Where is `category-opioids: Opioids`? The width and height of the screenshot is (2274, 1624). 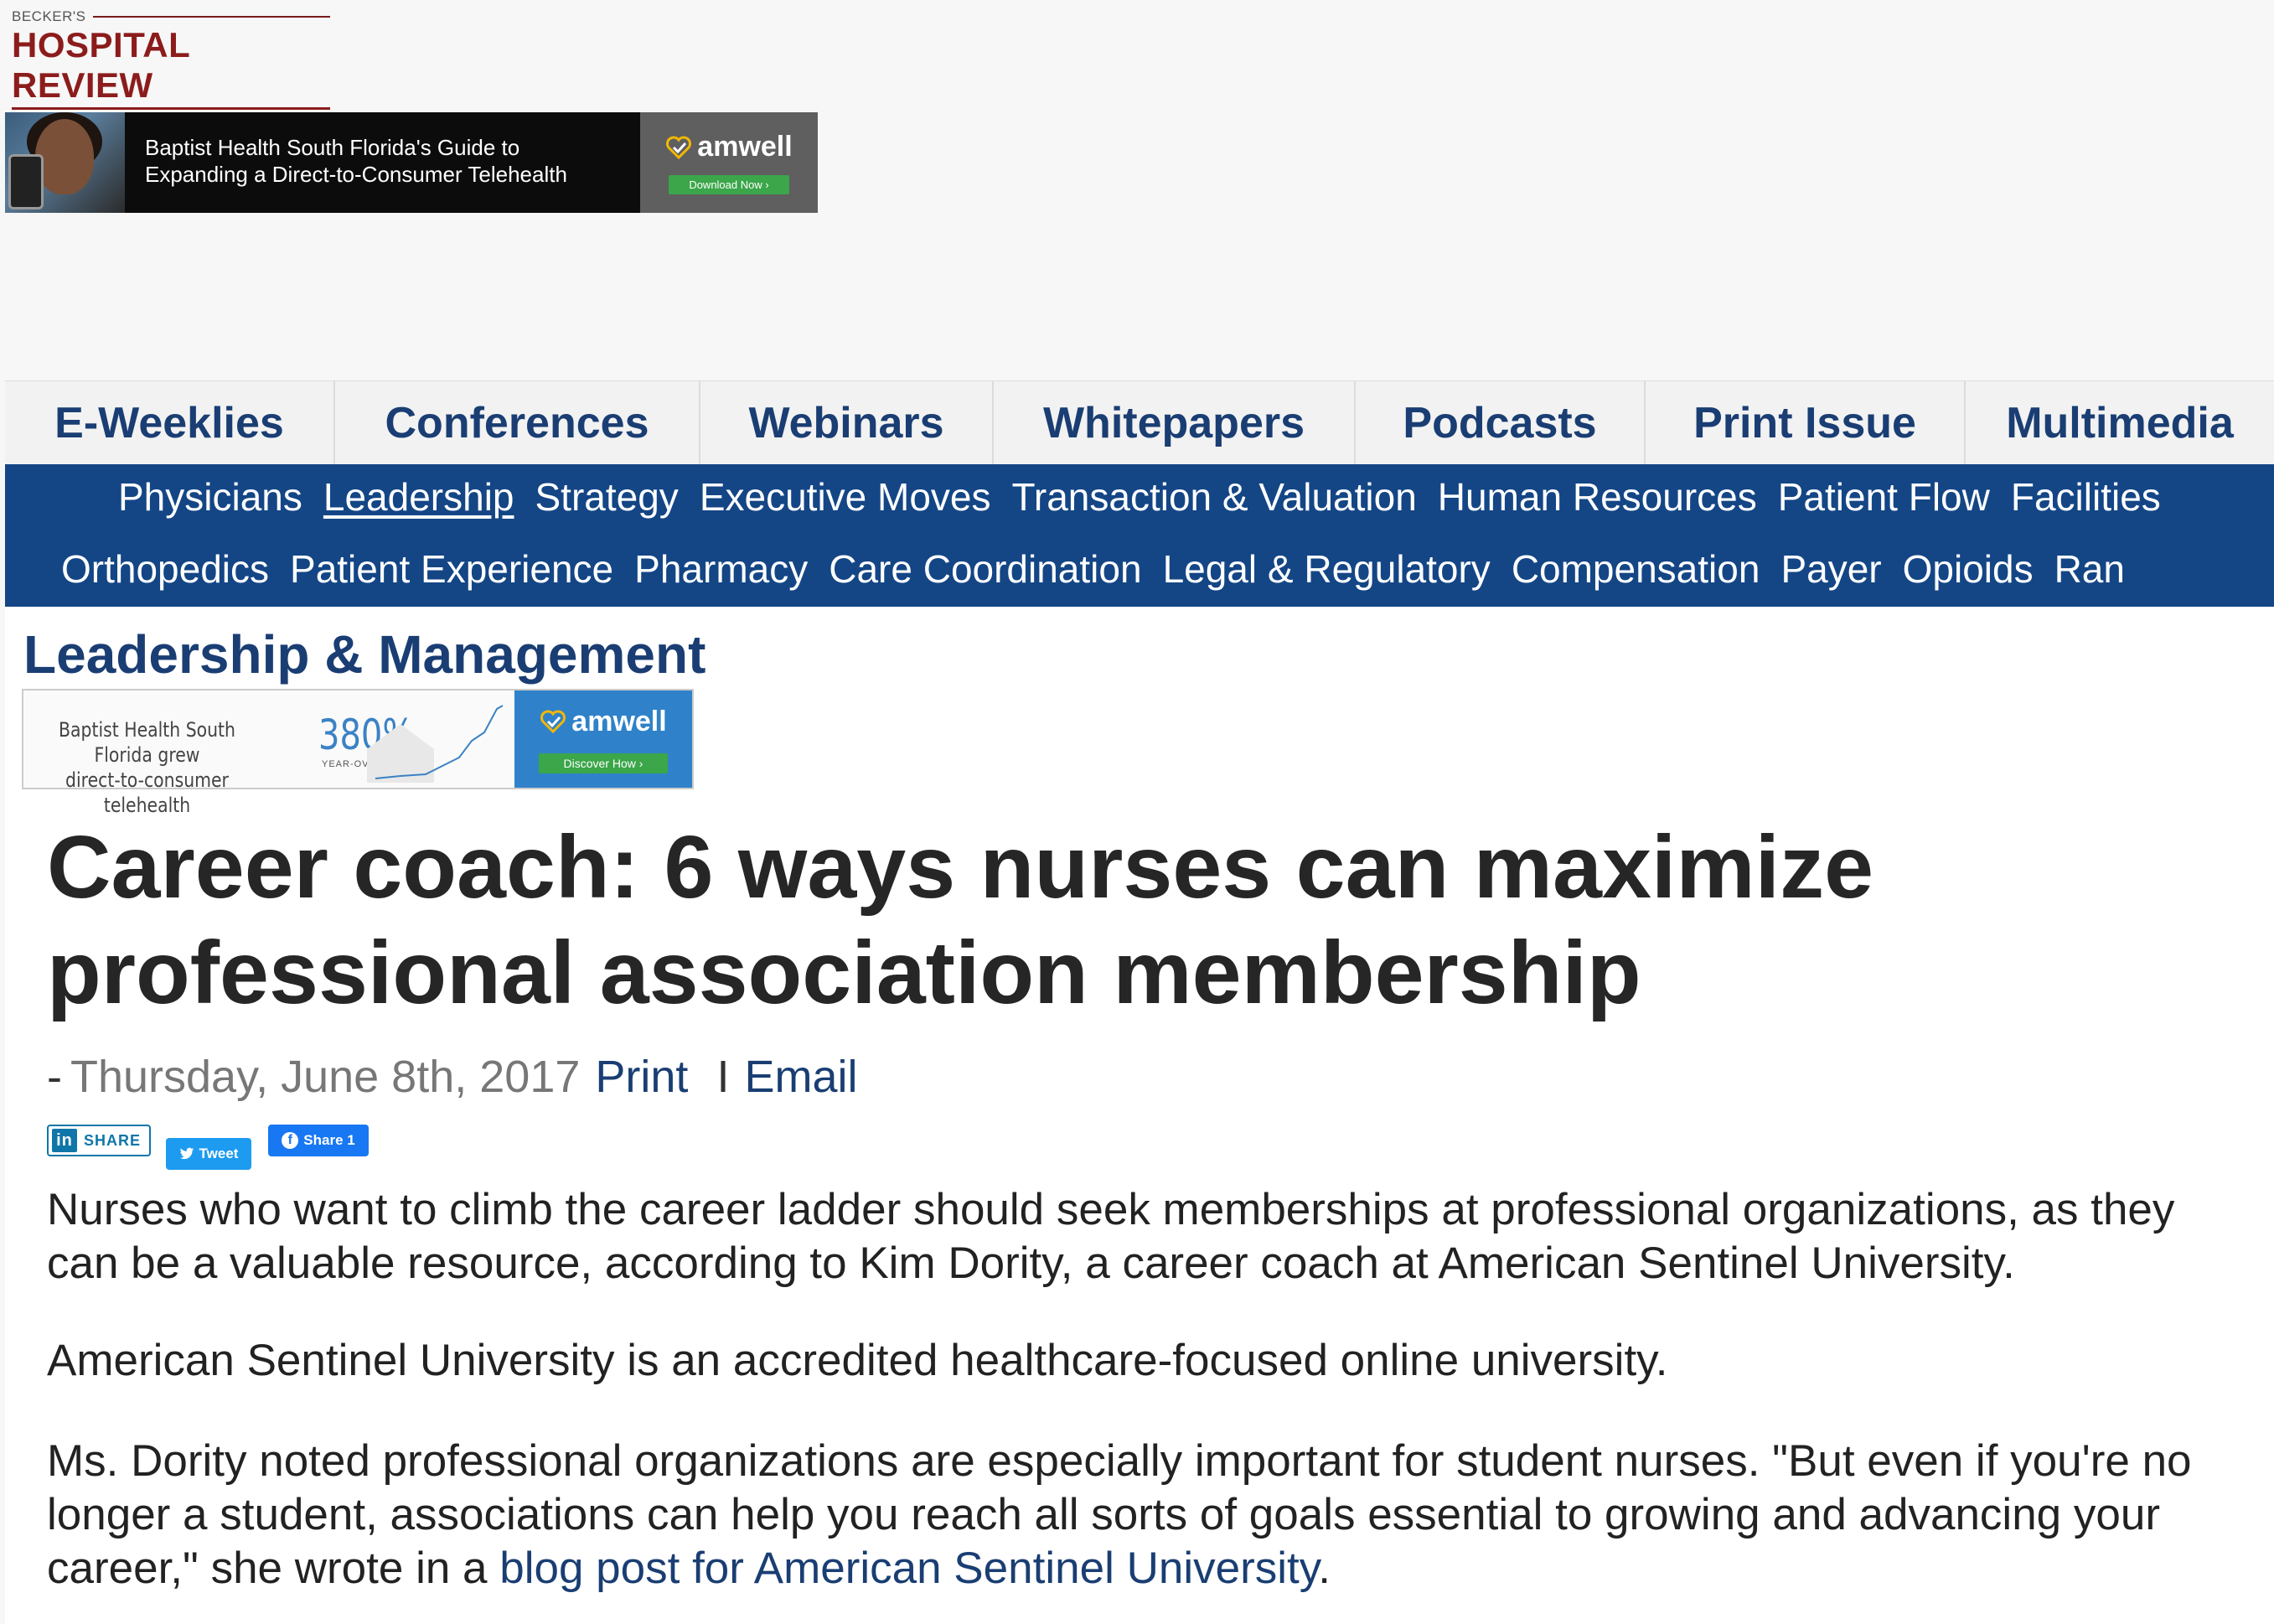
category-opioids: Opioids is located at coordinates (1969, 569).